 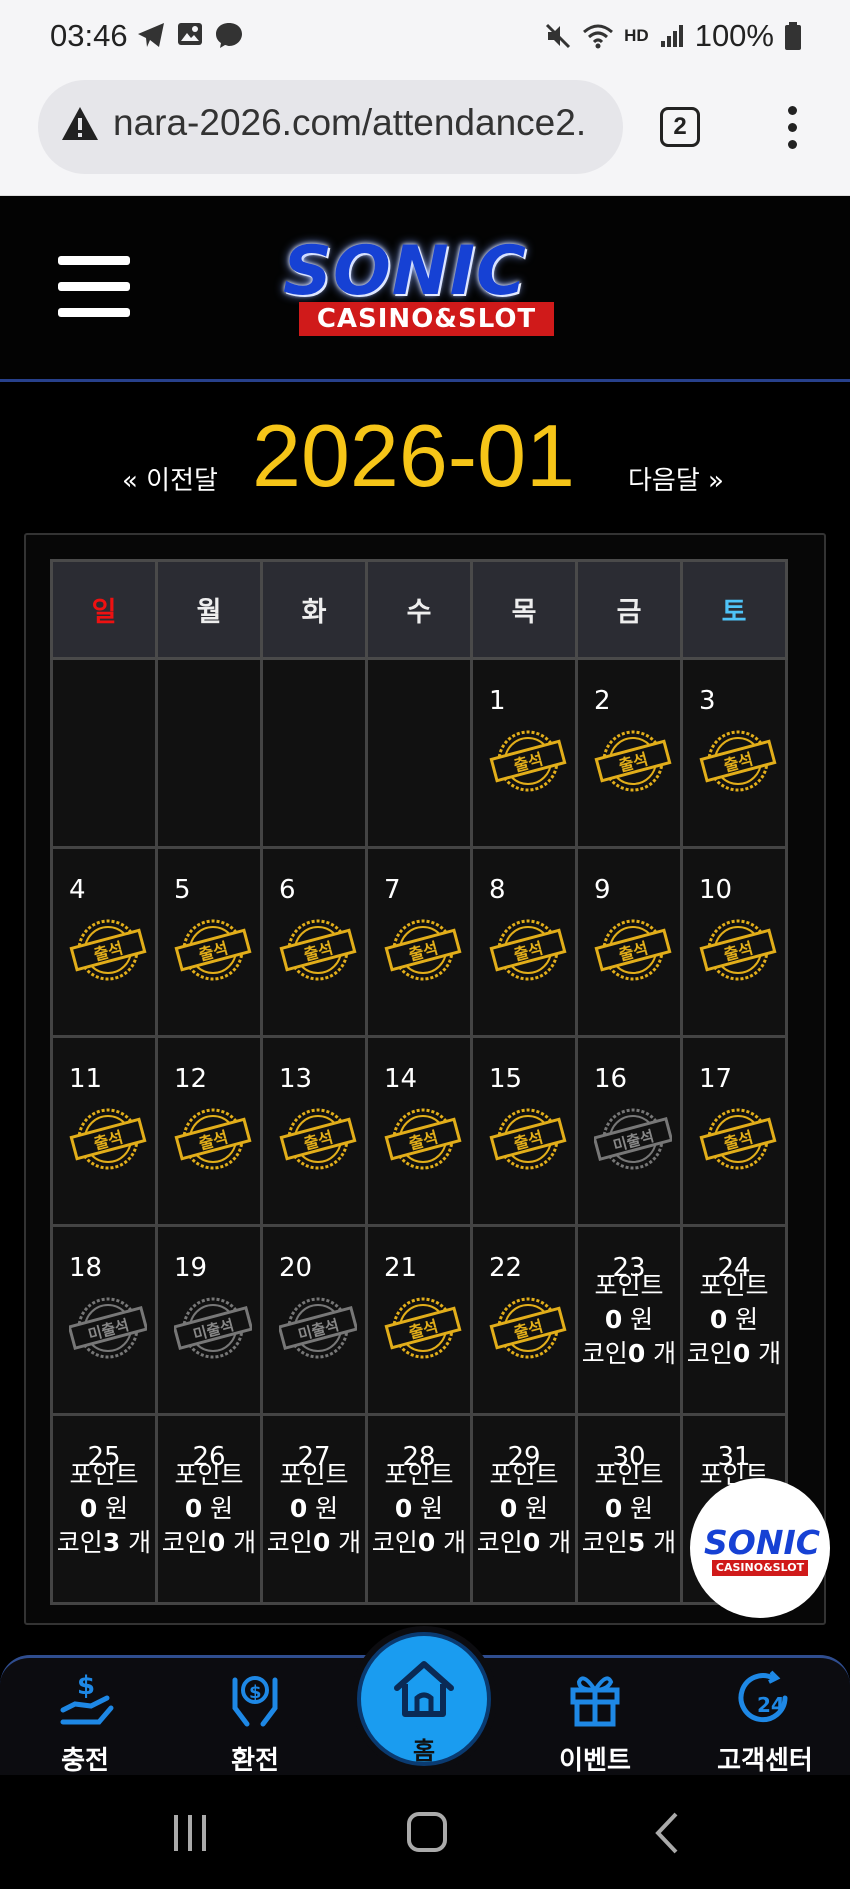 I want to click on weekday-wed: 수, so click(x=419, y=609).